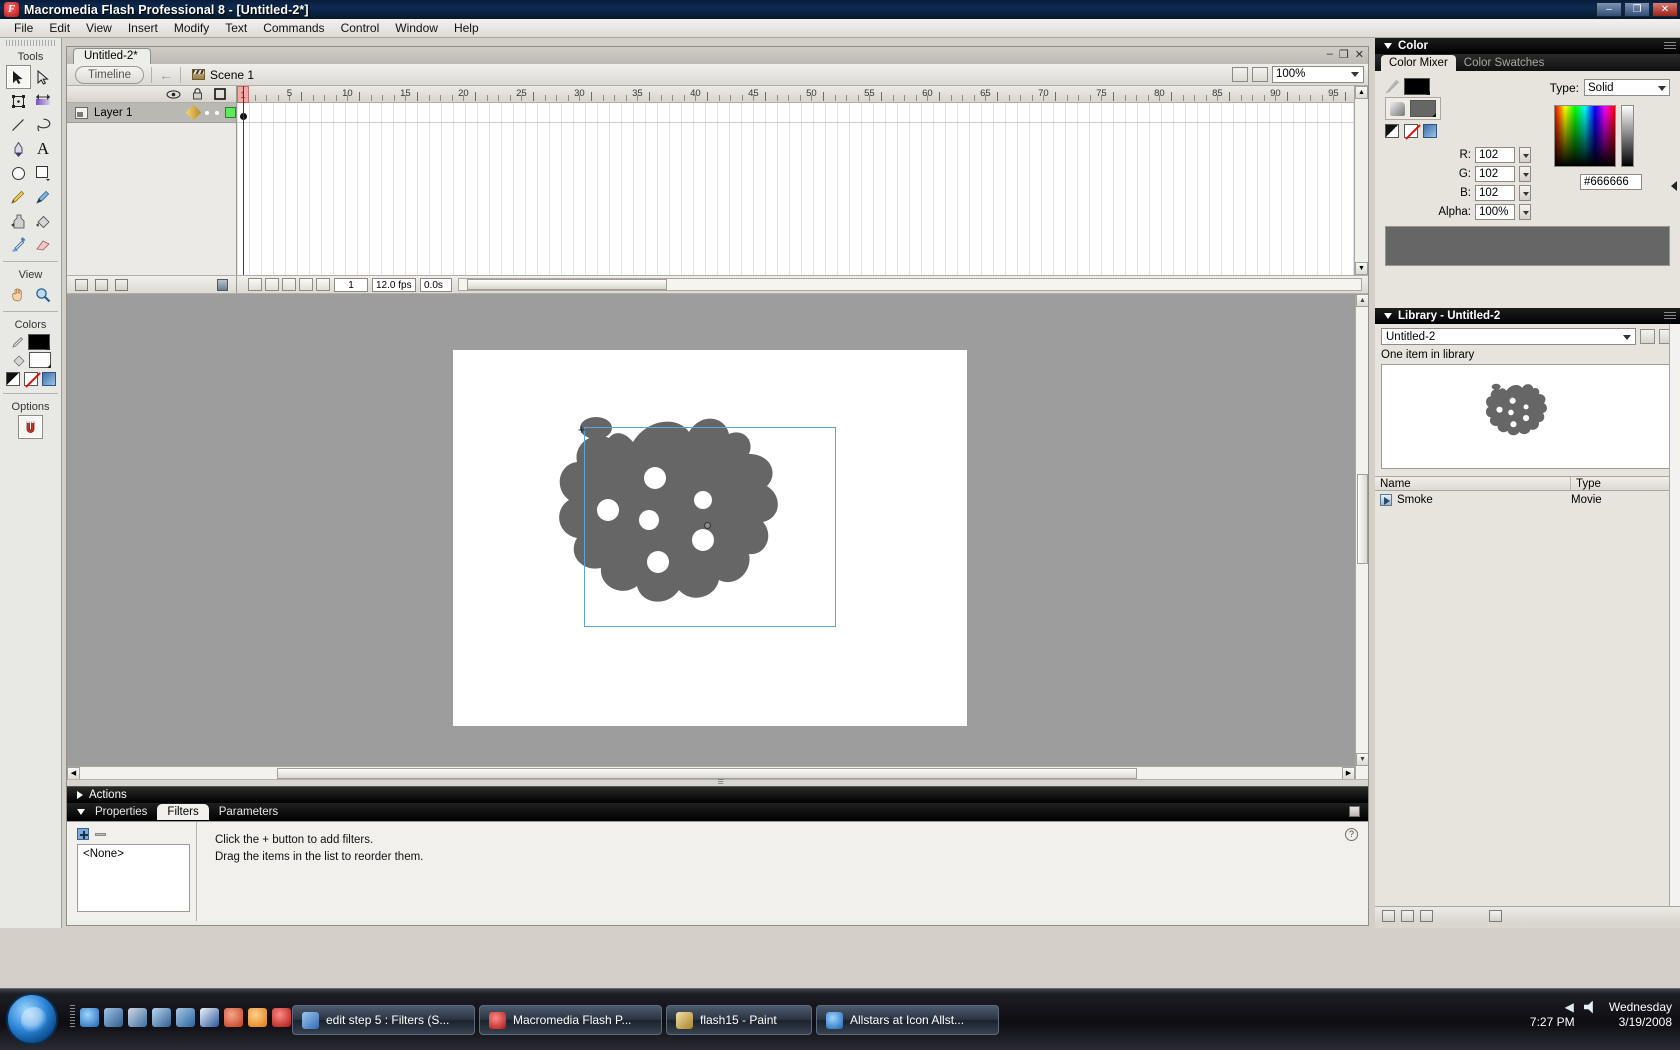  I want to click on media-player-icon, so click(257, 1017).